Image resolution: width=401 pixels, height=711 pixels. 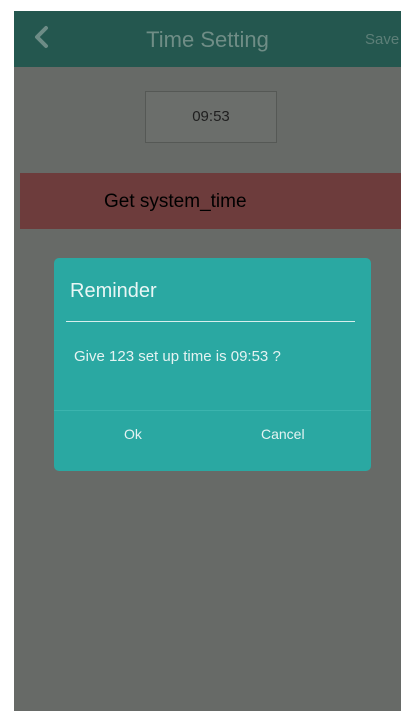 I want to click on dialog-title: Reminder, so click(x=113, y=291).